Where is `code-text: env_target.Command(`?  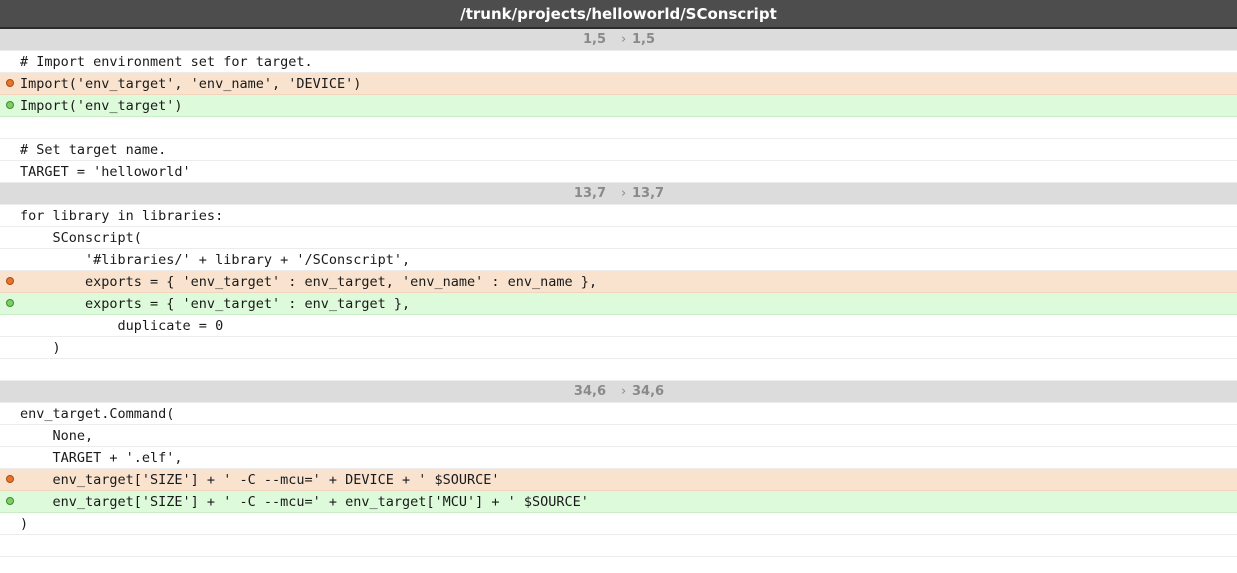 code-text: env_target.Command( is located at coordinates (97, 414).